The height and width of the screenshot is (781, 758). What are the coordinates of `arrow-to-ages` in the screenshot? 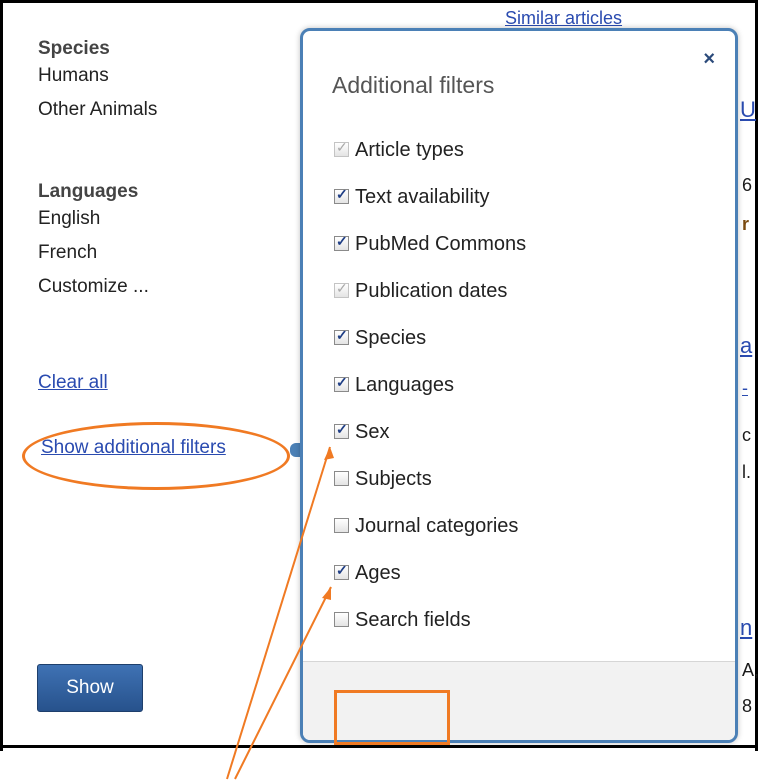 It's located at (283, 683).